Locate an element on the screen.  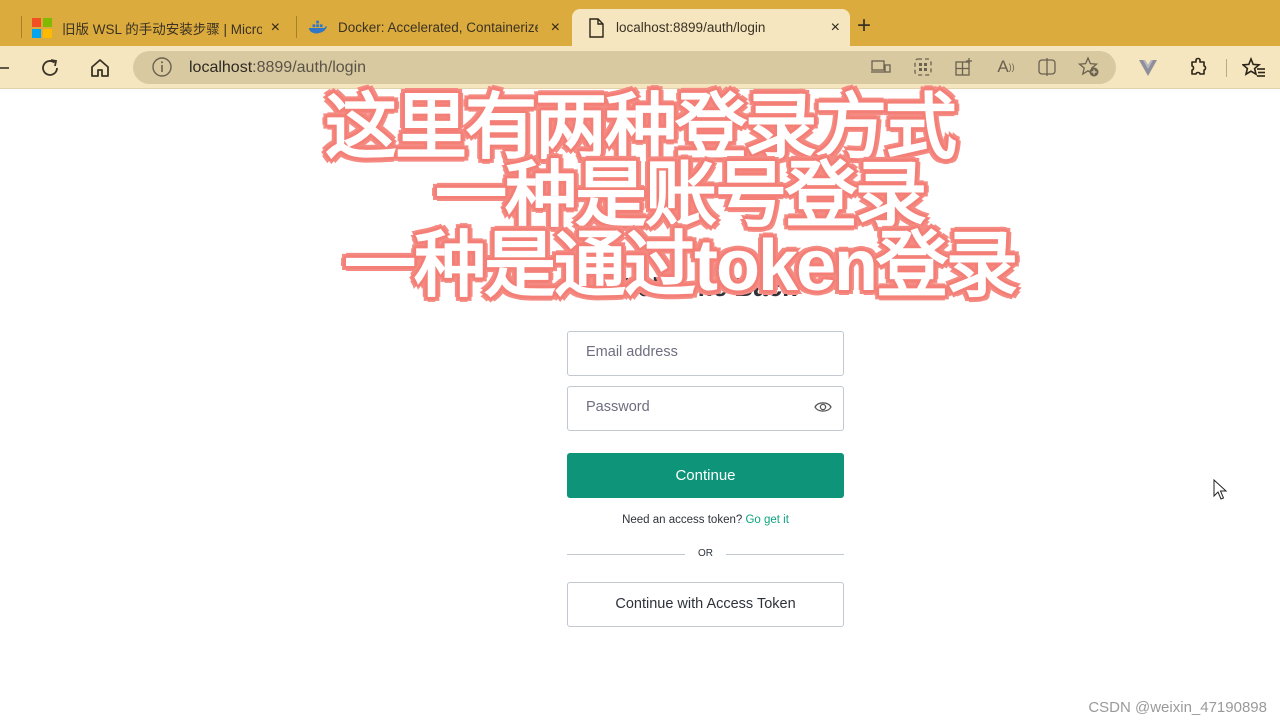
vue-devtools-icon is located at coordinates (1148, 68).